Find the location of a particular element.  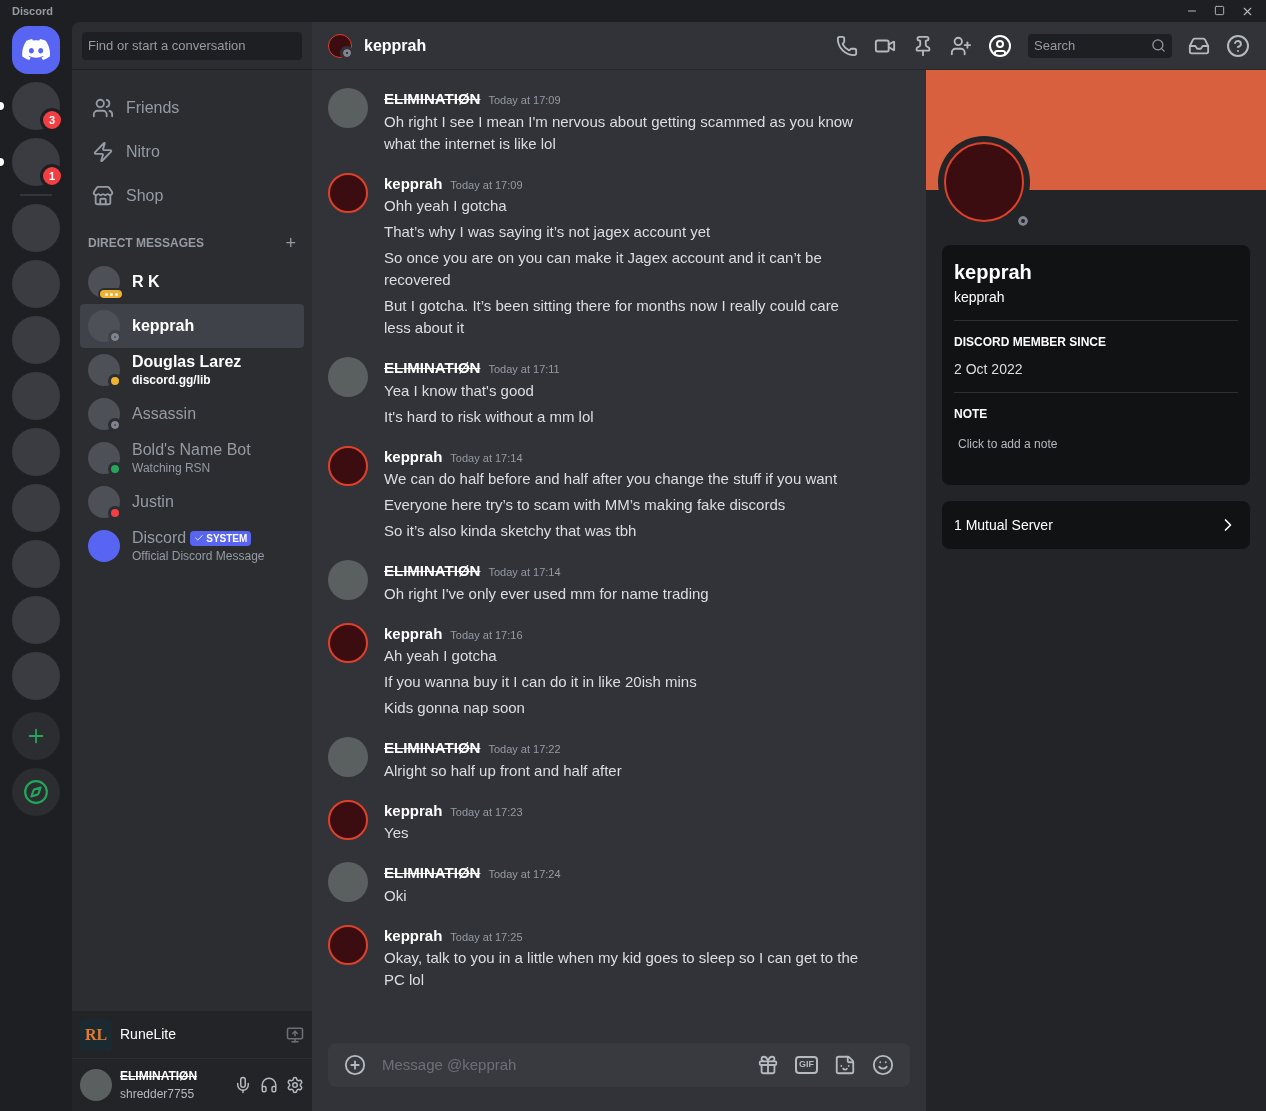

lightning-icon is located at coordinates (103, 152).